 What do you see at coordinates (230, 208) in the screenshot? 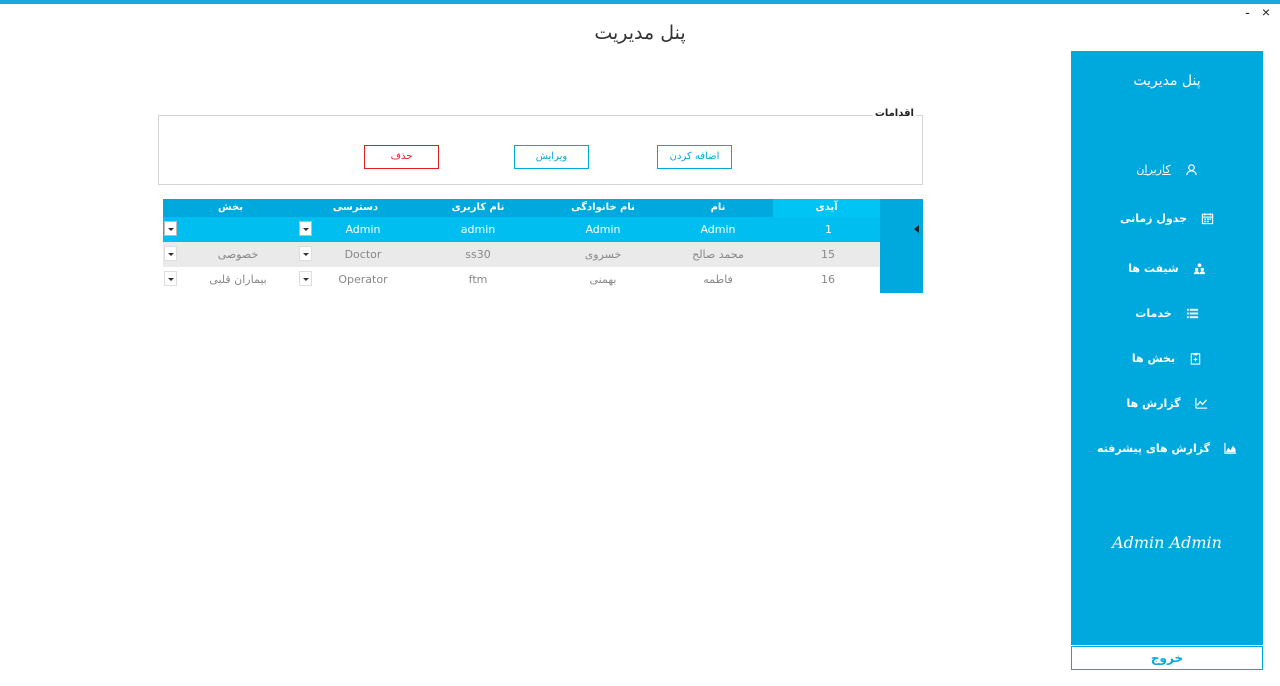
I see `column-header-section: بخش` at bounding box center [230, 208].